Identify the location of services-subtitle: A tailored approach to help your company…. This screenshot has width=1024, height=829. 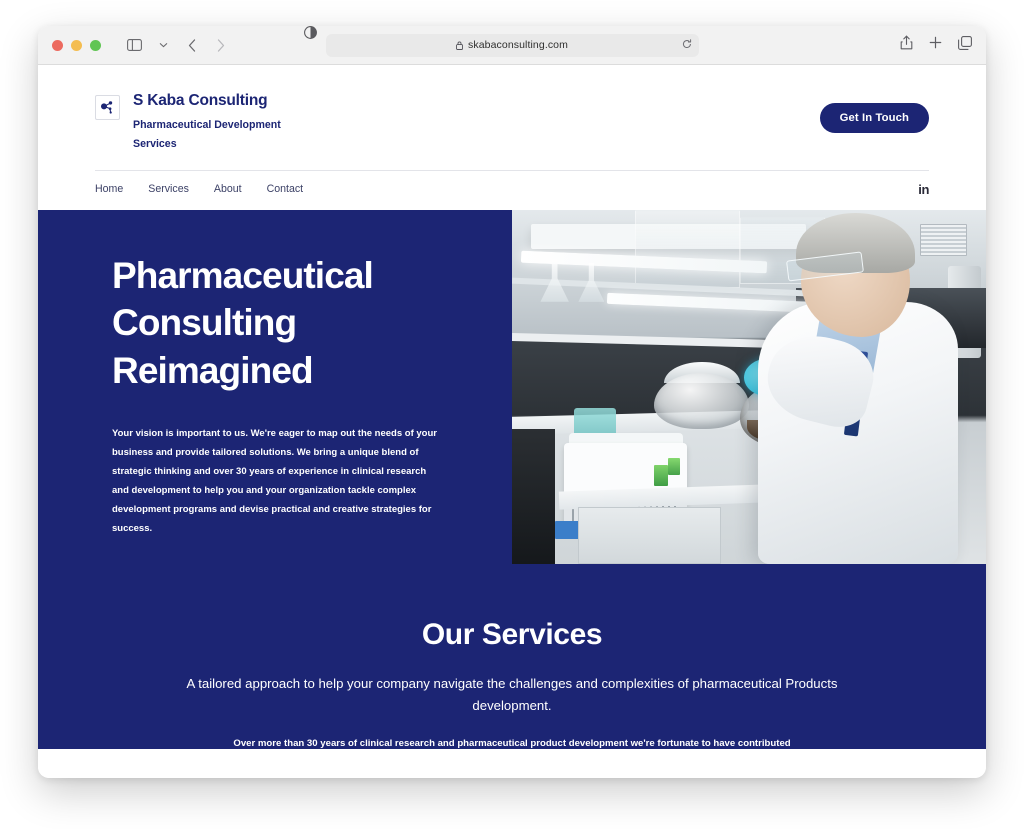
(512, 694).